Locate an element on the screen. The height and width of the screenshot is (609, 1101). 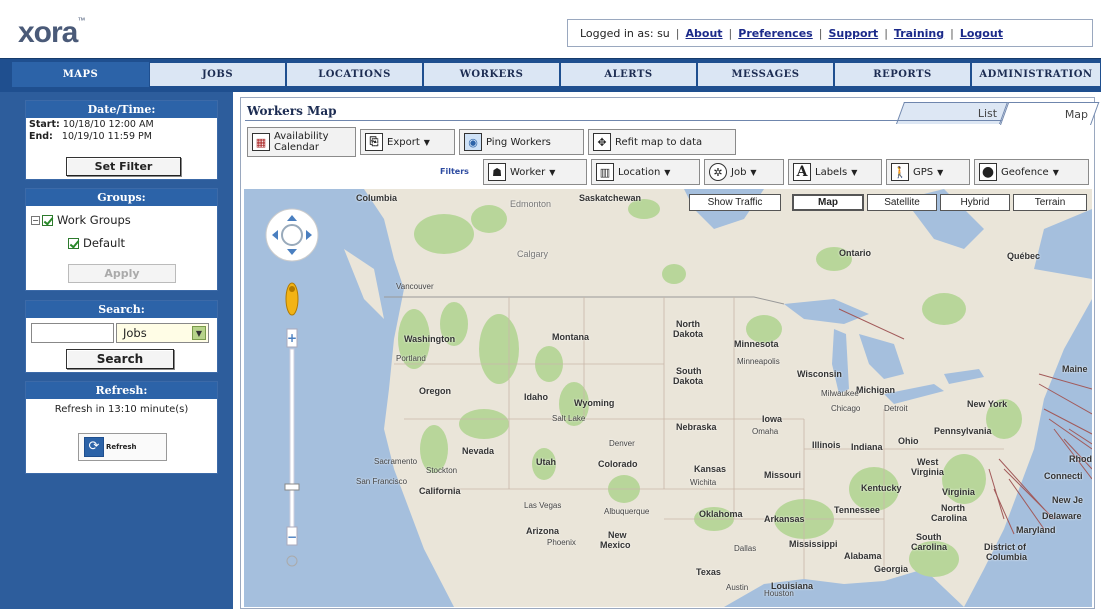
map-label: Maryland is located at coordinates (1036, 530).